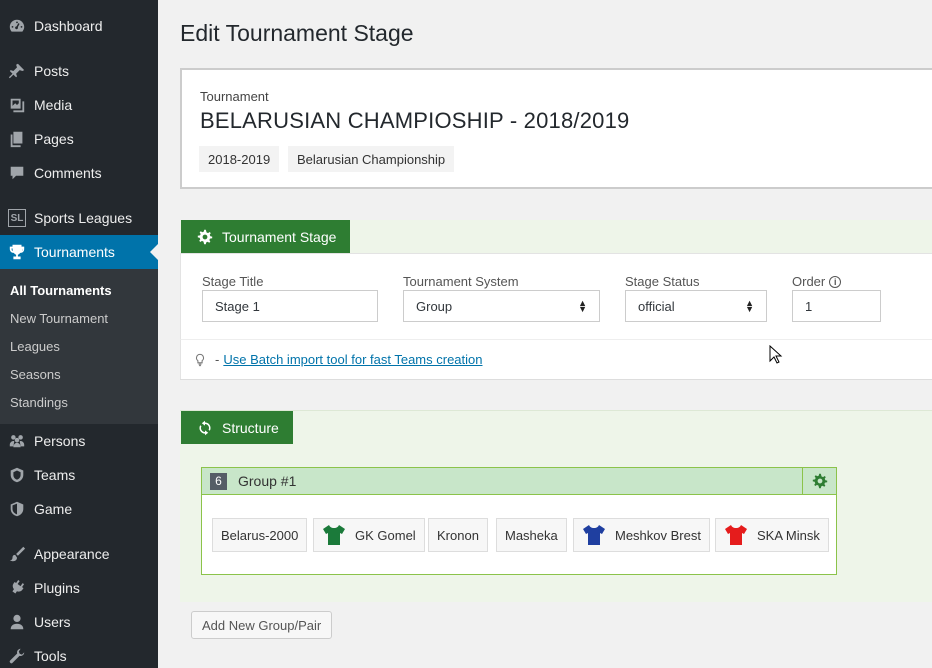  I want to click on shield-icon, so click(17, 475).